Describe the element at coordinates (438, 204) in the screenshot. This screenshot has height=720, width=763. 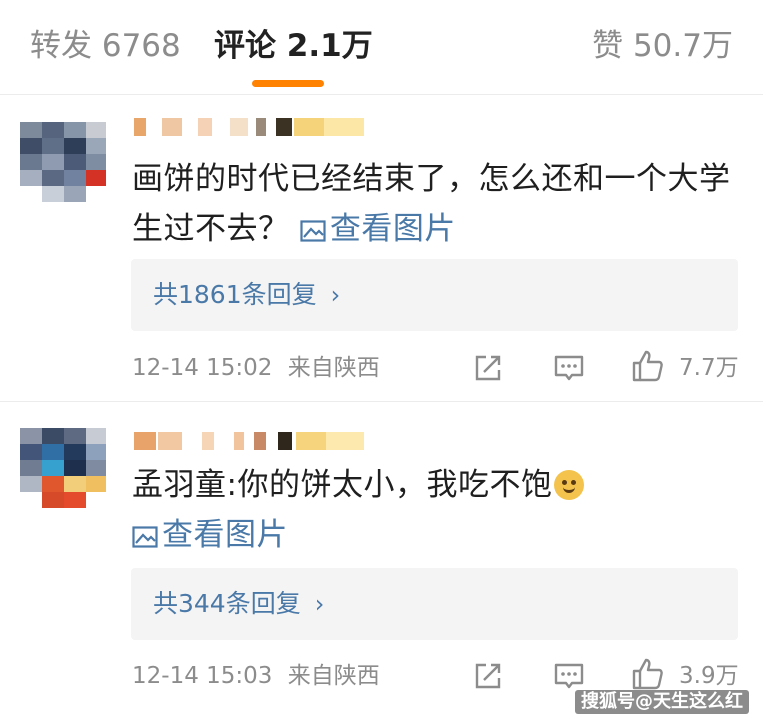
I see `comment-text: 画饼的时代已经结束了，怎么还和一个大学生过不去？ 查看图片` at that location.